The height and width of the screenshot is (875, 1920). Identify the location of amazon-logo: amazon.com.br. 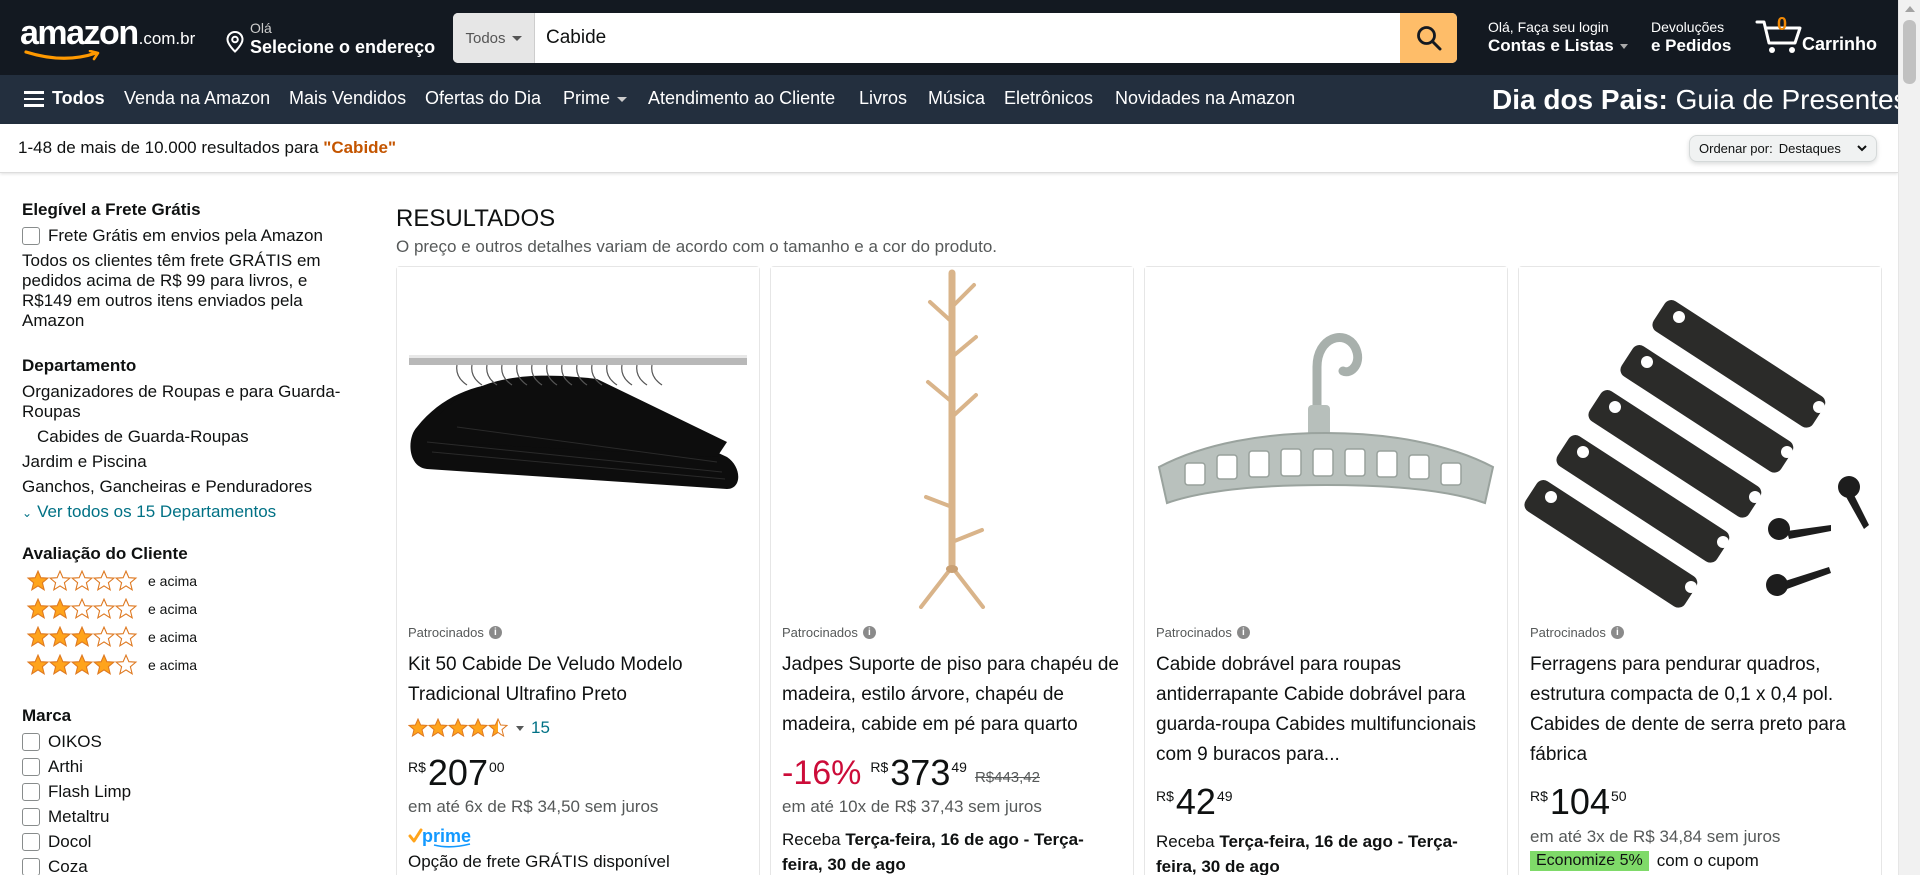
(115, 37).